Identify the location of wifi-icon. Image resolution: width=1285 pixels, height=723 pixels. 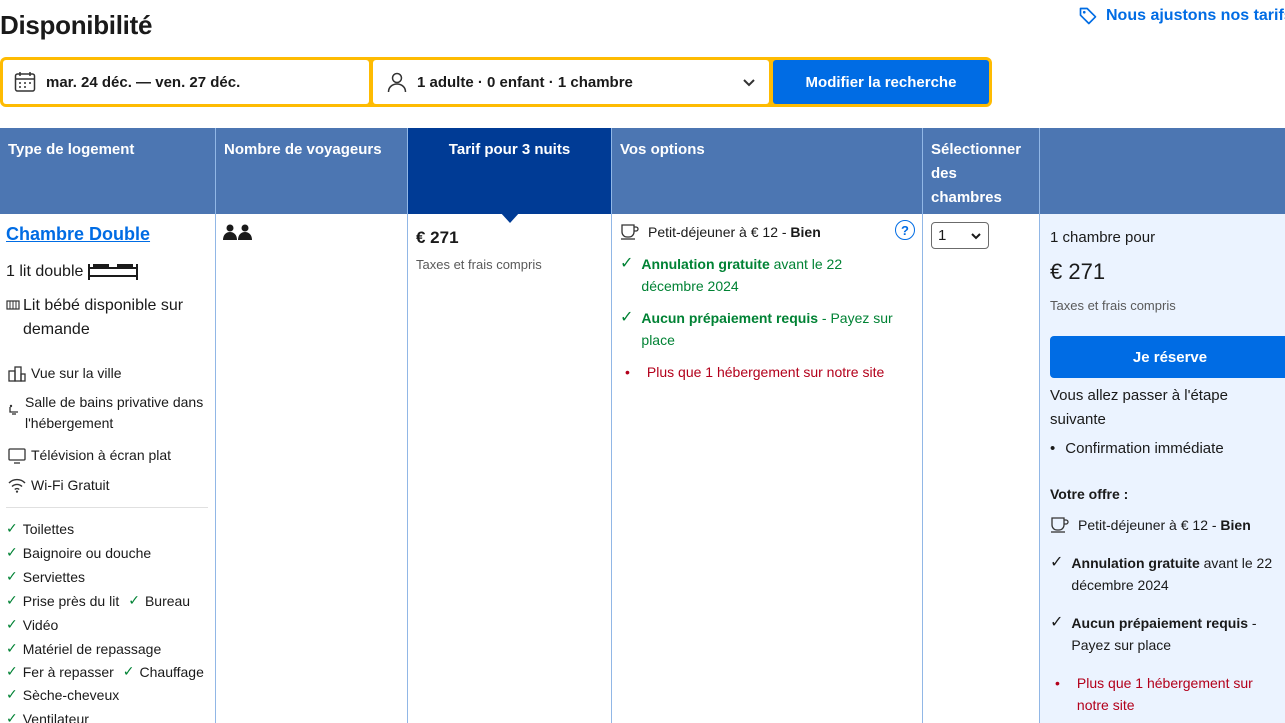
(17, 485).